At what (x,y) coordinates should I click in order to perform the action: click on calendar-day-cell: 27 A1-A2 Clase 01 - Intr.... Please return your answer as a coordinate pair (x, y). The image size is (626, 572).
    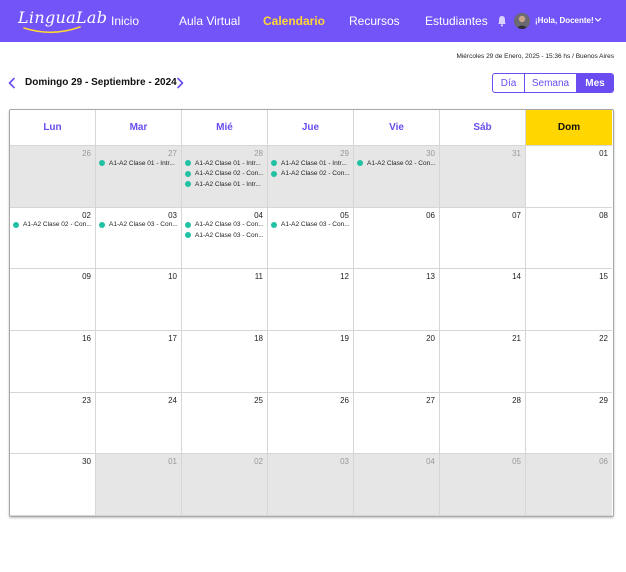
    Looking at the image, I should click on (139, 177).